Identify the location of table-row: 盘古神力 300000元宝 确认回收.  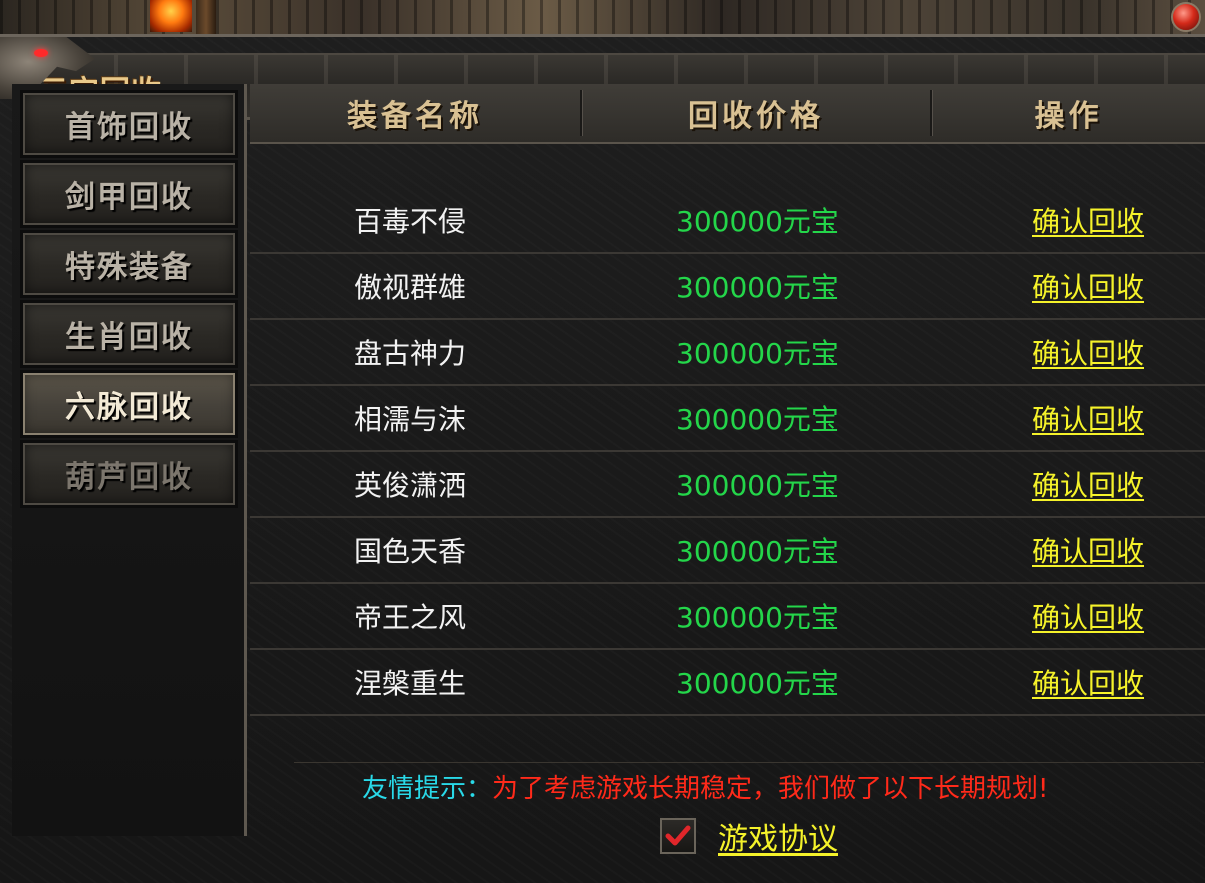
(727, 353).